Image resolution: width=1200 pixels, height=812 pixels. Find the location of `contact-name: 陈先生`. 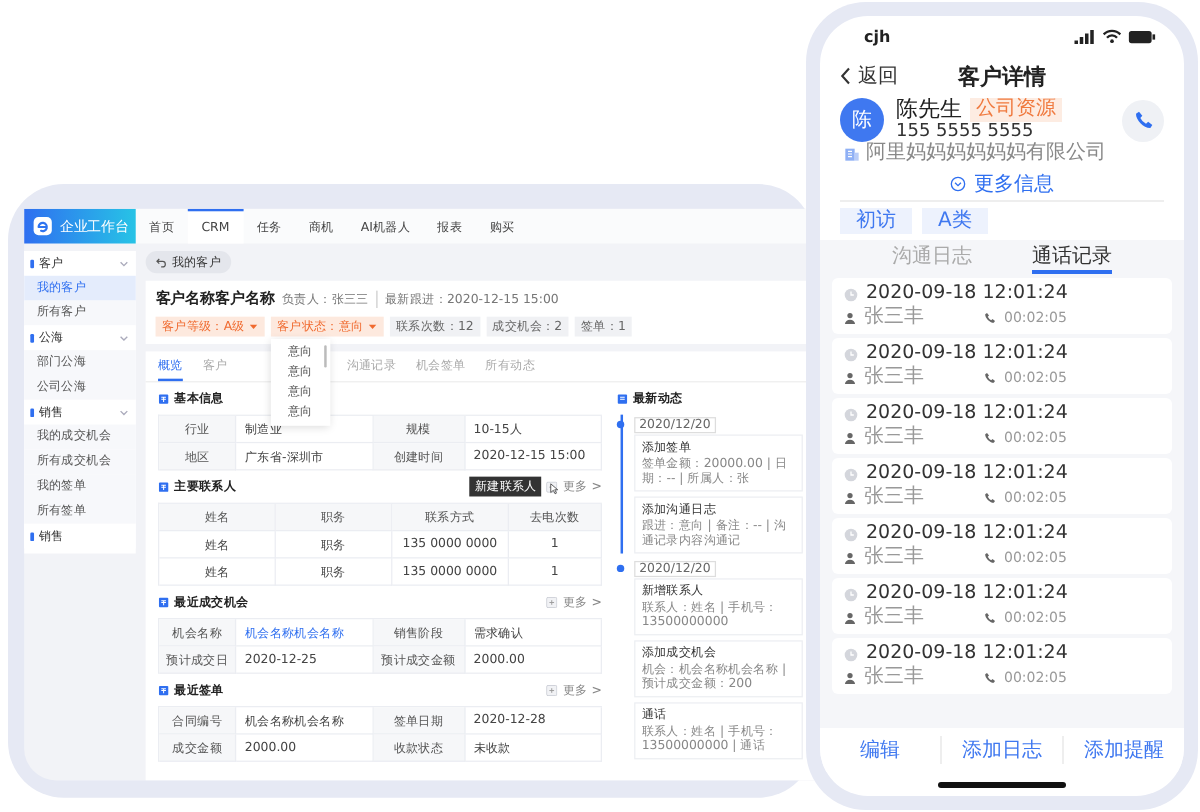

contact-name: 陈先生 is located at coordinates (929, 110).